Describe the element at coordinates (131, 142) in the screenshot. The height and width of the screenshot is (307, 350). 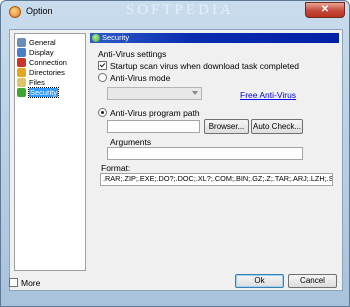
I see `arguments-label: Arguments` at that location.